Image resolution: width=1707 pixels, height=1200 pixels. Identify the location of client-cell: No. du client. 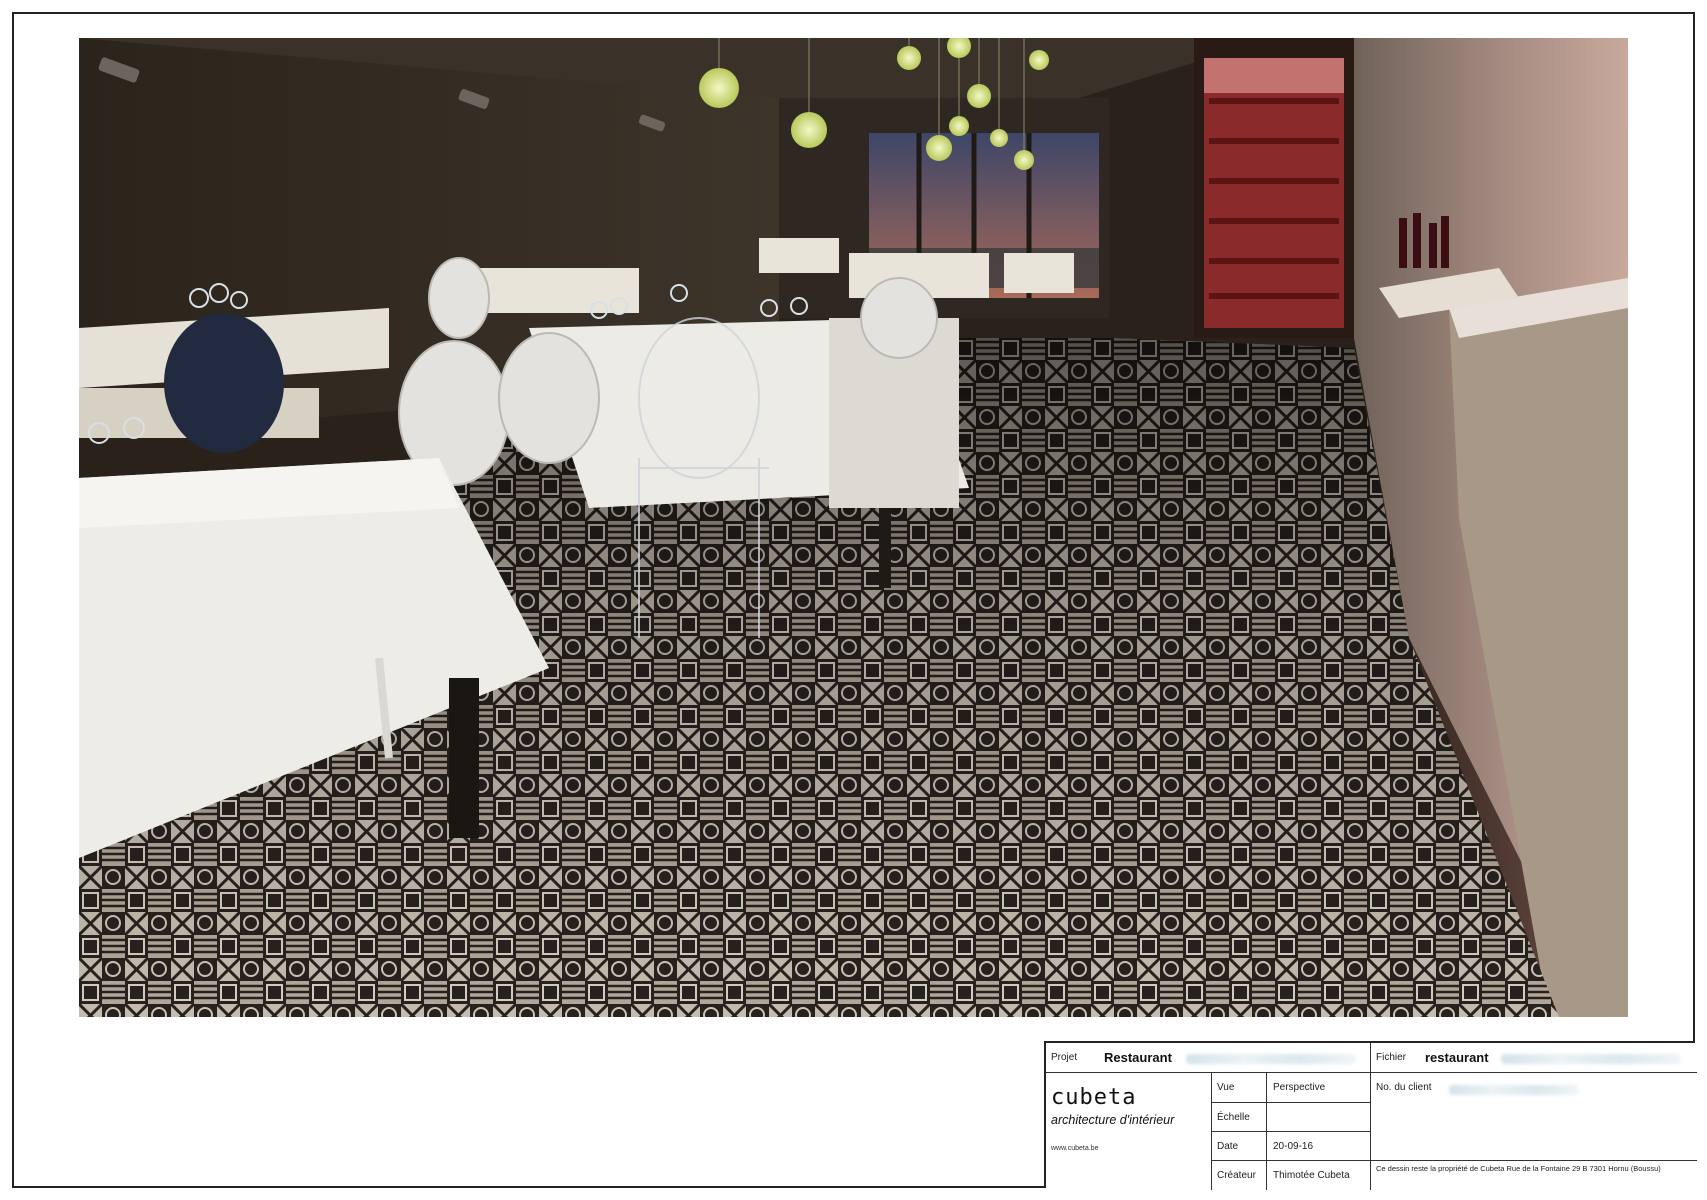
(1534, 1117).